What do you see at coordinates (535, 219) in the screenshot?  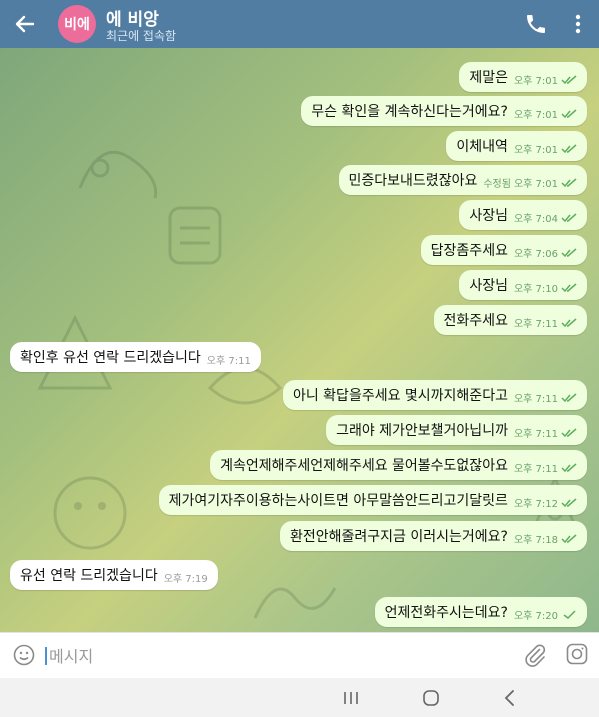 I see `message-time: 오후 7:04` at bounding box center [535, 219].